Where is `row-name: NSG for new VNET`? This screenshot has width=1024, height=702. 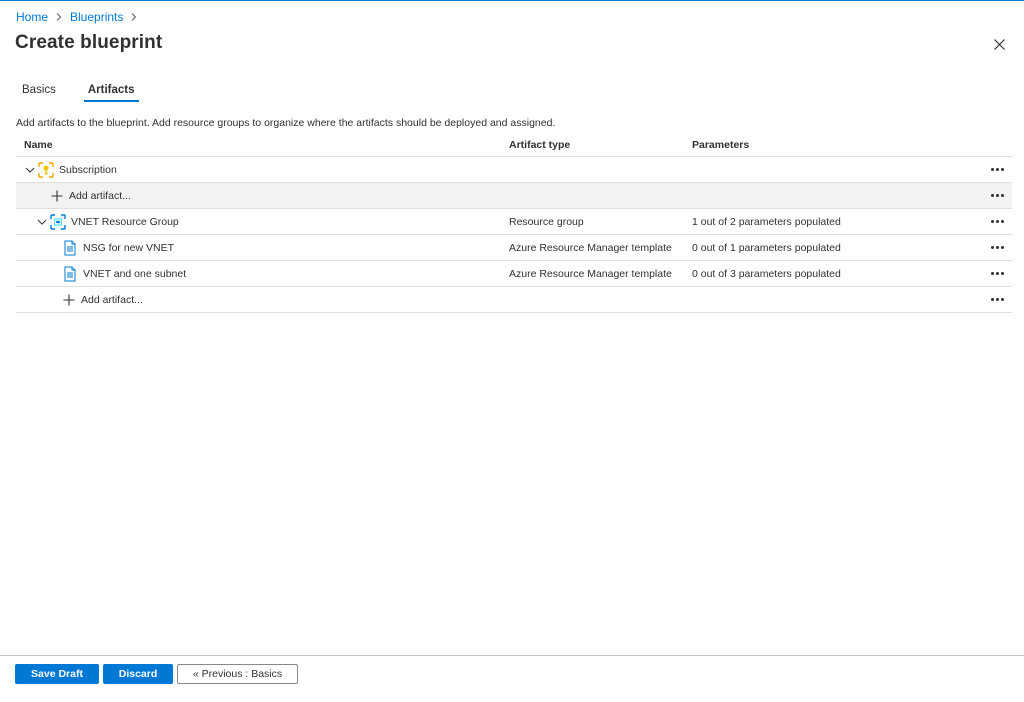
row-name: NSG for new VNET is located at coordinates (128, 248).